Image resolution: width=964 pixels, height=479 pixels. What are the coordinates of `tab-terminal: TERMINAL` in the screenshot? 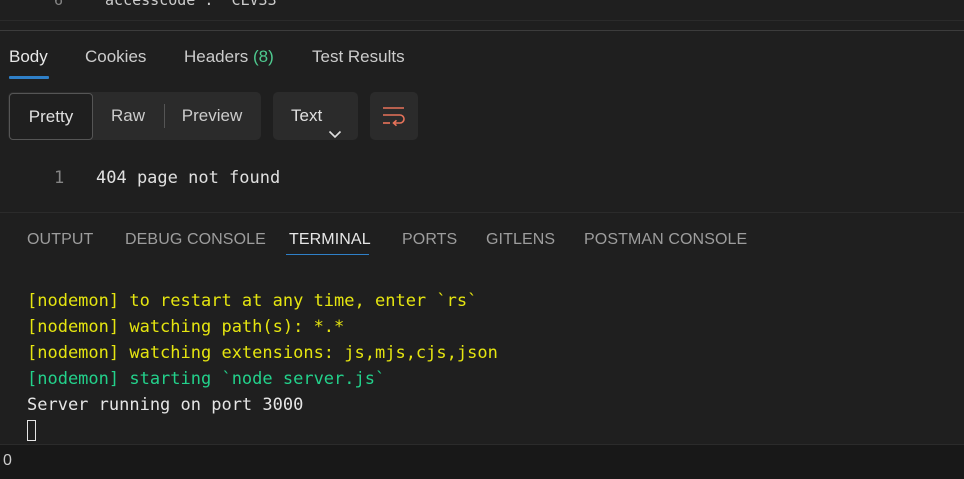 It's located at (330, 241).